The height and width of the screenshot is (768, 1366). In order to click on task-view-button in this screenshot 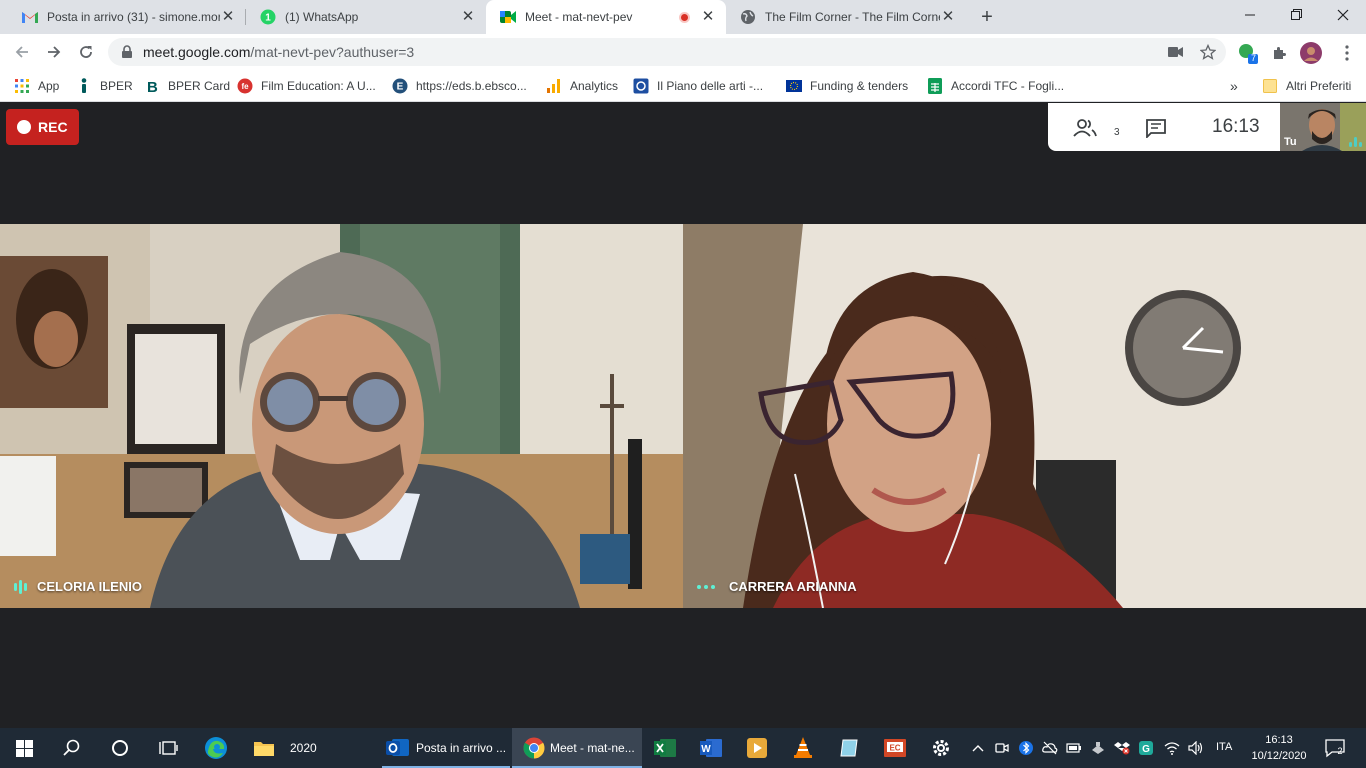, I will do `click(168, 748)`.